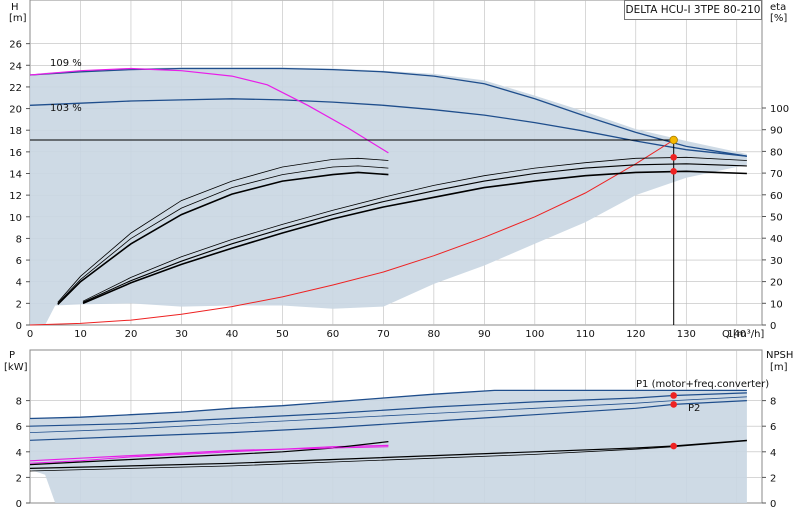 This screenshot has width=800, height=520. What do you see at coordinates (15, 218) in the screenshot?
I see `y-tick-label: 10` at bounding box center [15, 218].